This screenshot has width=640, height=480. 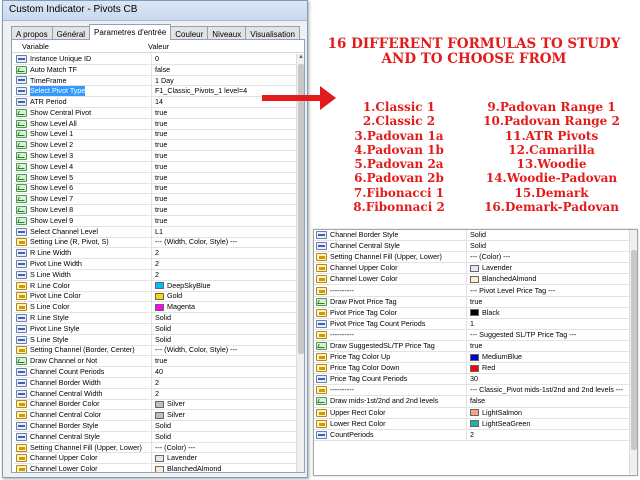 What do you see at coordinates (548, 357) in the screenshot?
I see `value-cell: MediumBlue` at bounding box center [548, 357].